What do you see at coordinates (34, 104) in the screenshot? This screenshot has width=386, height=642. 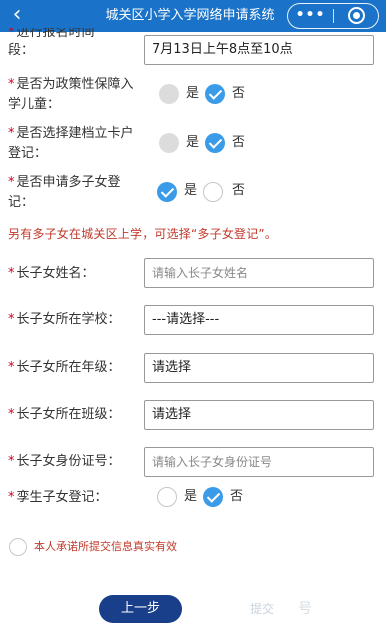 I see `policy-label-line2: 学儿童：` at bounding box center [34, 104].